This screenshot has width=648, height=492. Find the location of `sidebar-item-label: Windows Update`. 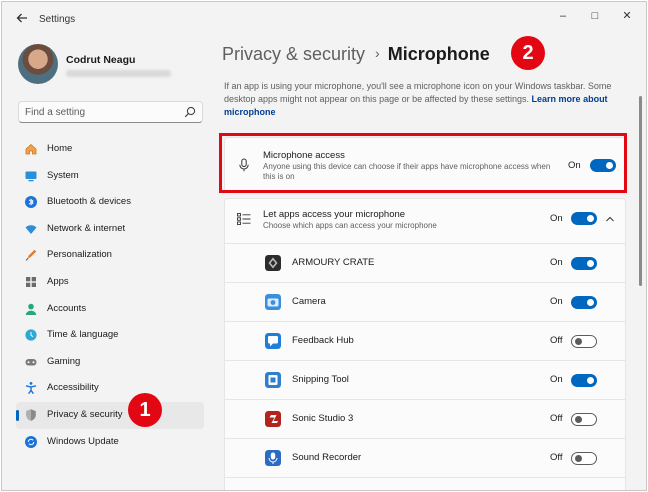

sidebar-item-label: Windows Update is located at coordinates (83, 441).